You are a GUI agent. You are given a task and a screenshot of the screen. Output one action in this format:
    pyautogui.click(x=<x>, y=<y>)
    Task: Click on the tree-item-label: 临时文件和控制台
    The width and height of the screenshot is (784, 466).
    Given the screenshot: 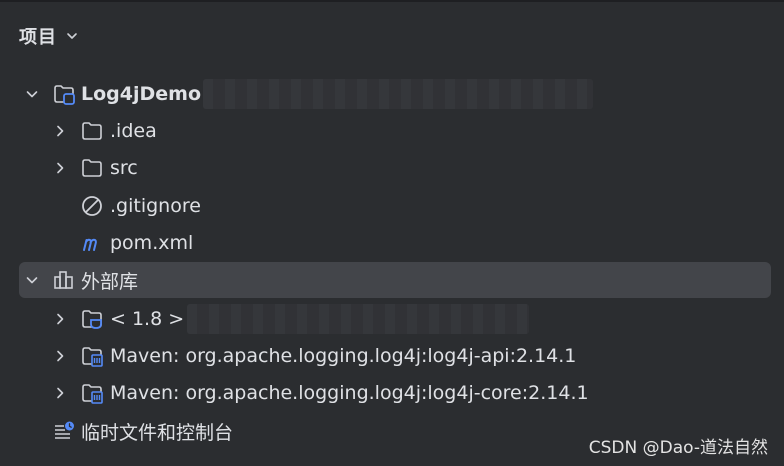 What is the action you would take?
    pyautogui.click(x=157, y=432)
    